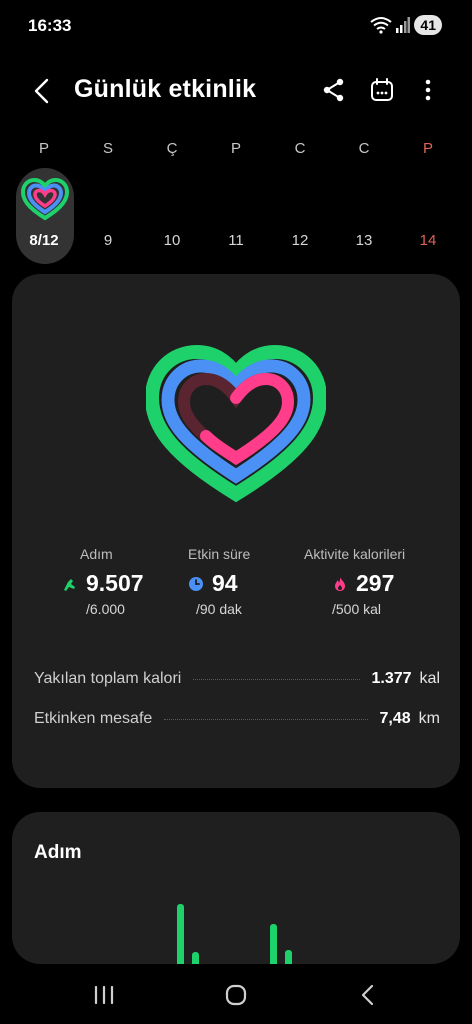 This screenshot has width=472, height=1024. I want to click on signal-icon, so click(403, 25).